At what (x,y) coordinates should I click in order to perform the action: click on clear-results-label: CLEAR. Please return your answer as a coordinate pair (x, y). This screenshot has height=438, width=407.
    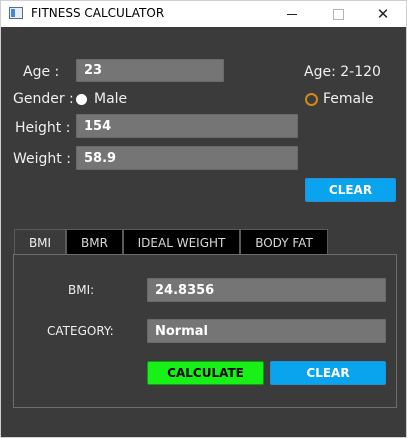
    Looking at the image, I should click on (328, 373).